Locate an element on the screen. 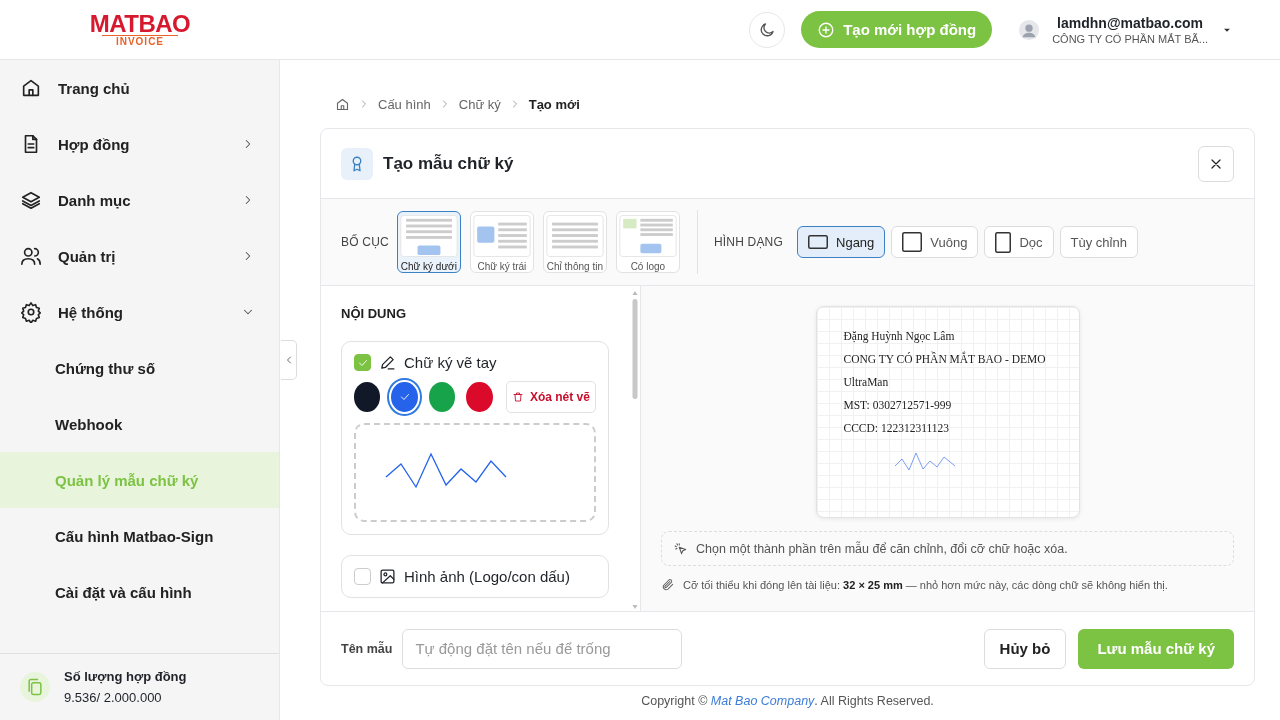 This screenshot has width=1280, height=720. scrollbar is located at coordinates (634, 450).